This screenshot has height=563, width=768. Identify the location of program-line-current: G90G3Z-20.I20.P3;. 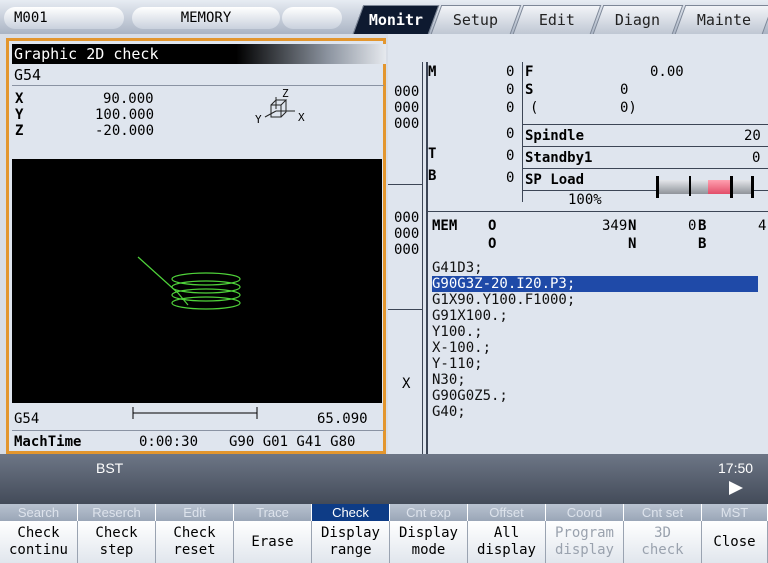
(595, 284).